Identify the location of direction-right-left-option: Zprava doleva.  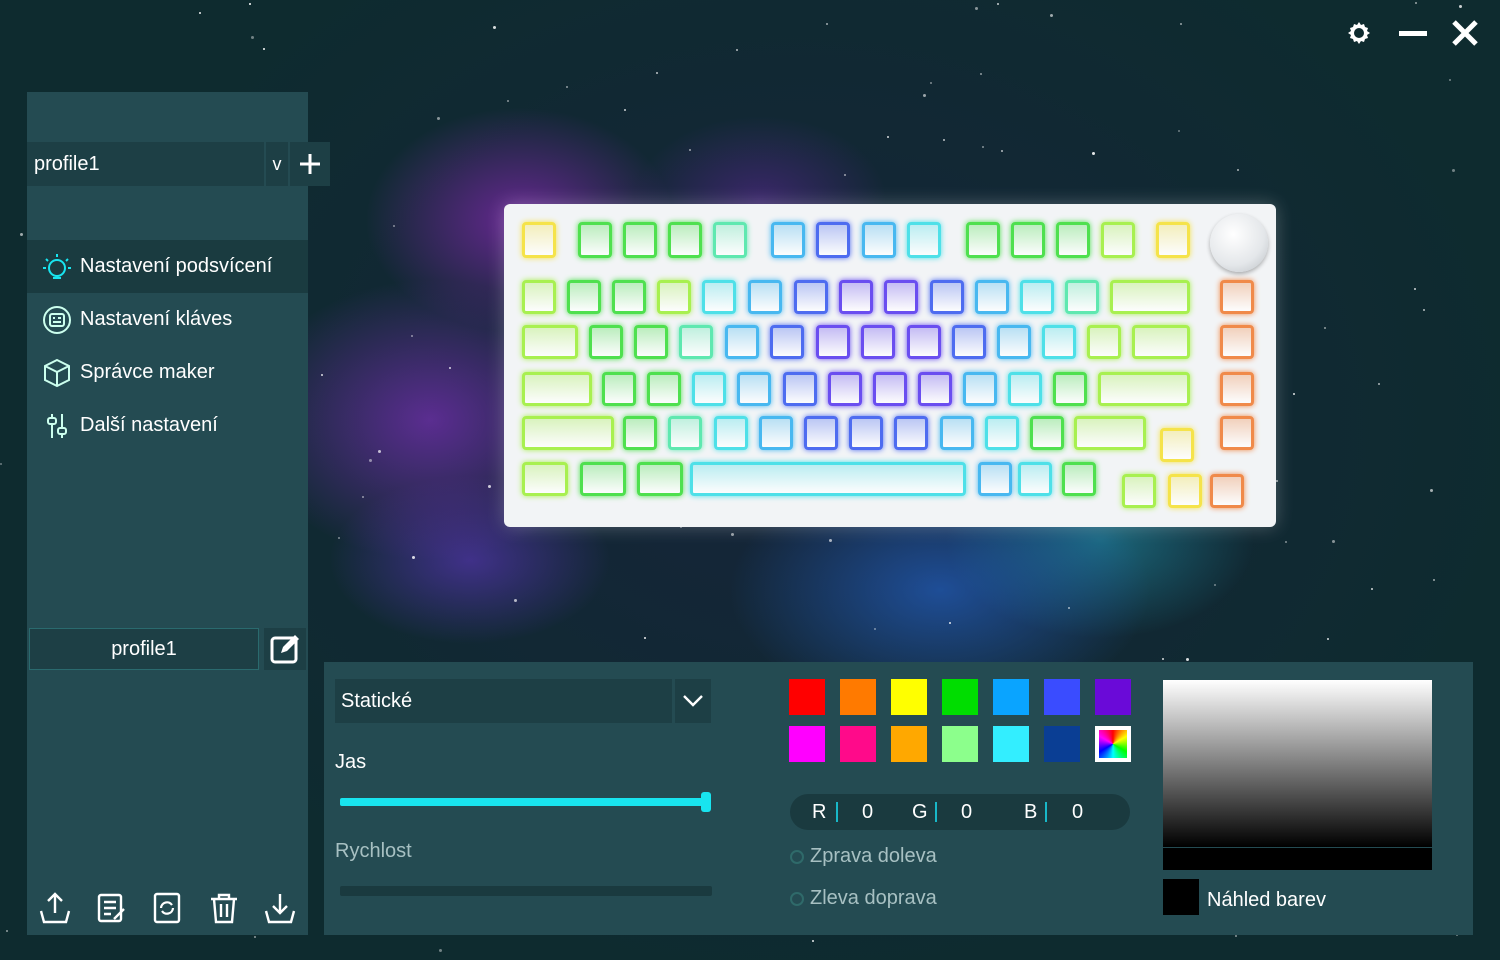
(863, 856).